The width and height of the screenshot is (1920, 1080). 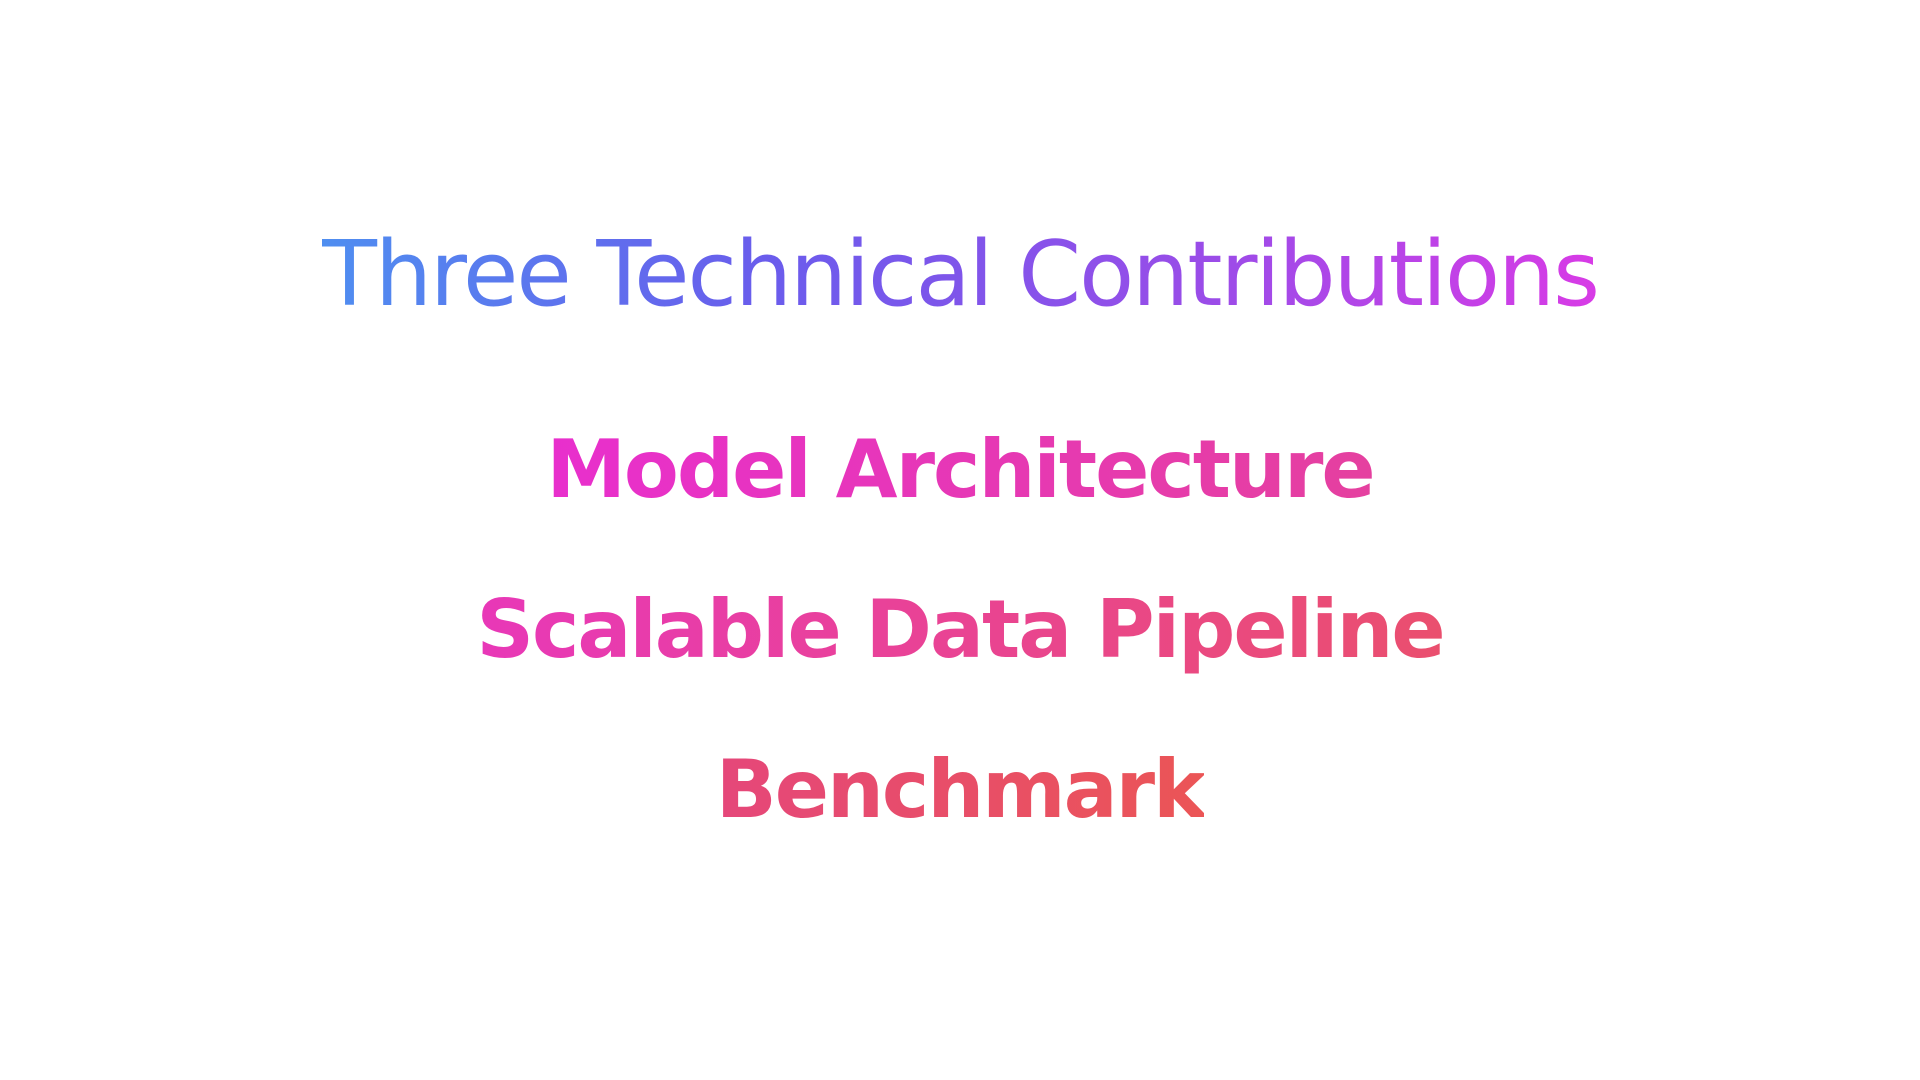 I want to click on contribution-label: Model Architecture, so click(x=960, y=469).